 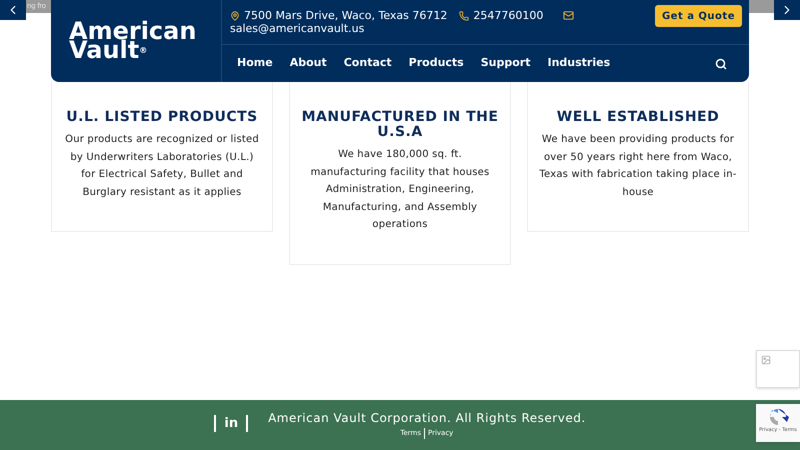 I want to click on nav-link: Support, so click(x=505, y=63).